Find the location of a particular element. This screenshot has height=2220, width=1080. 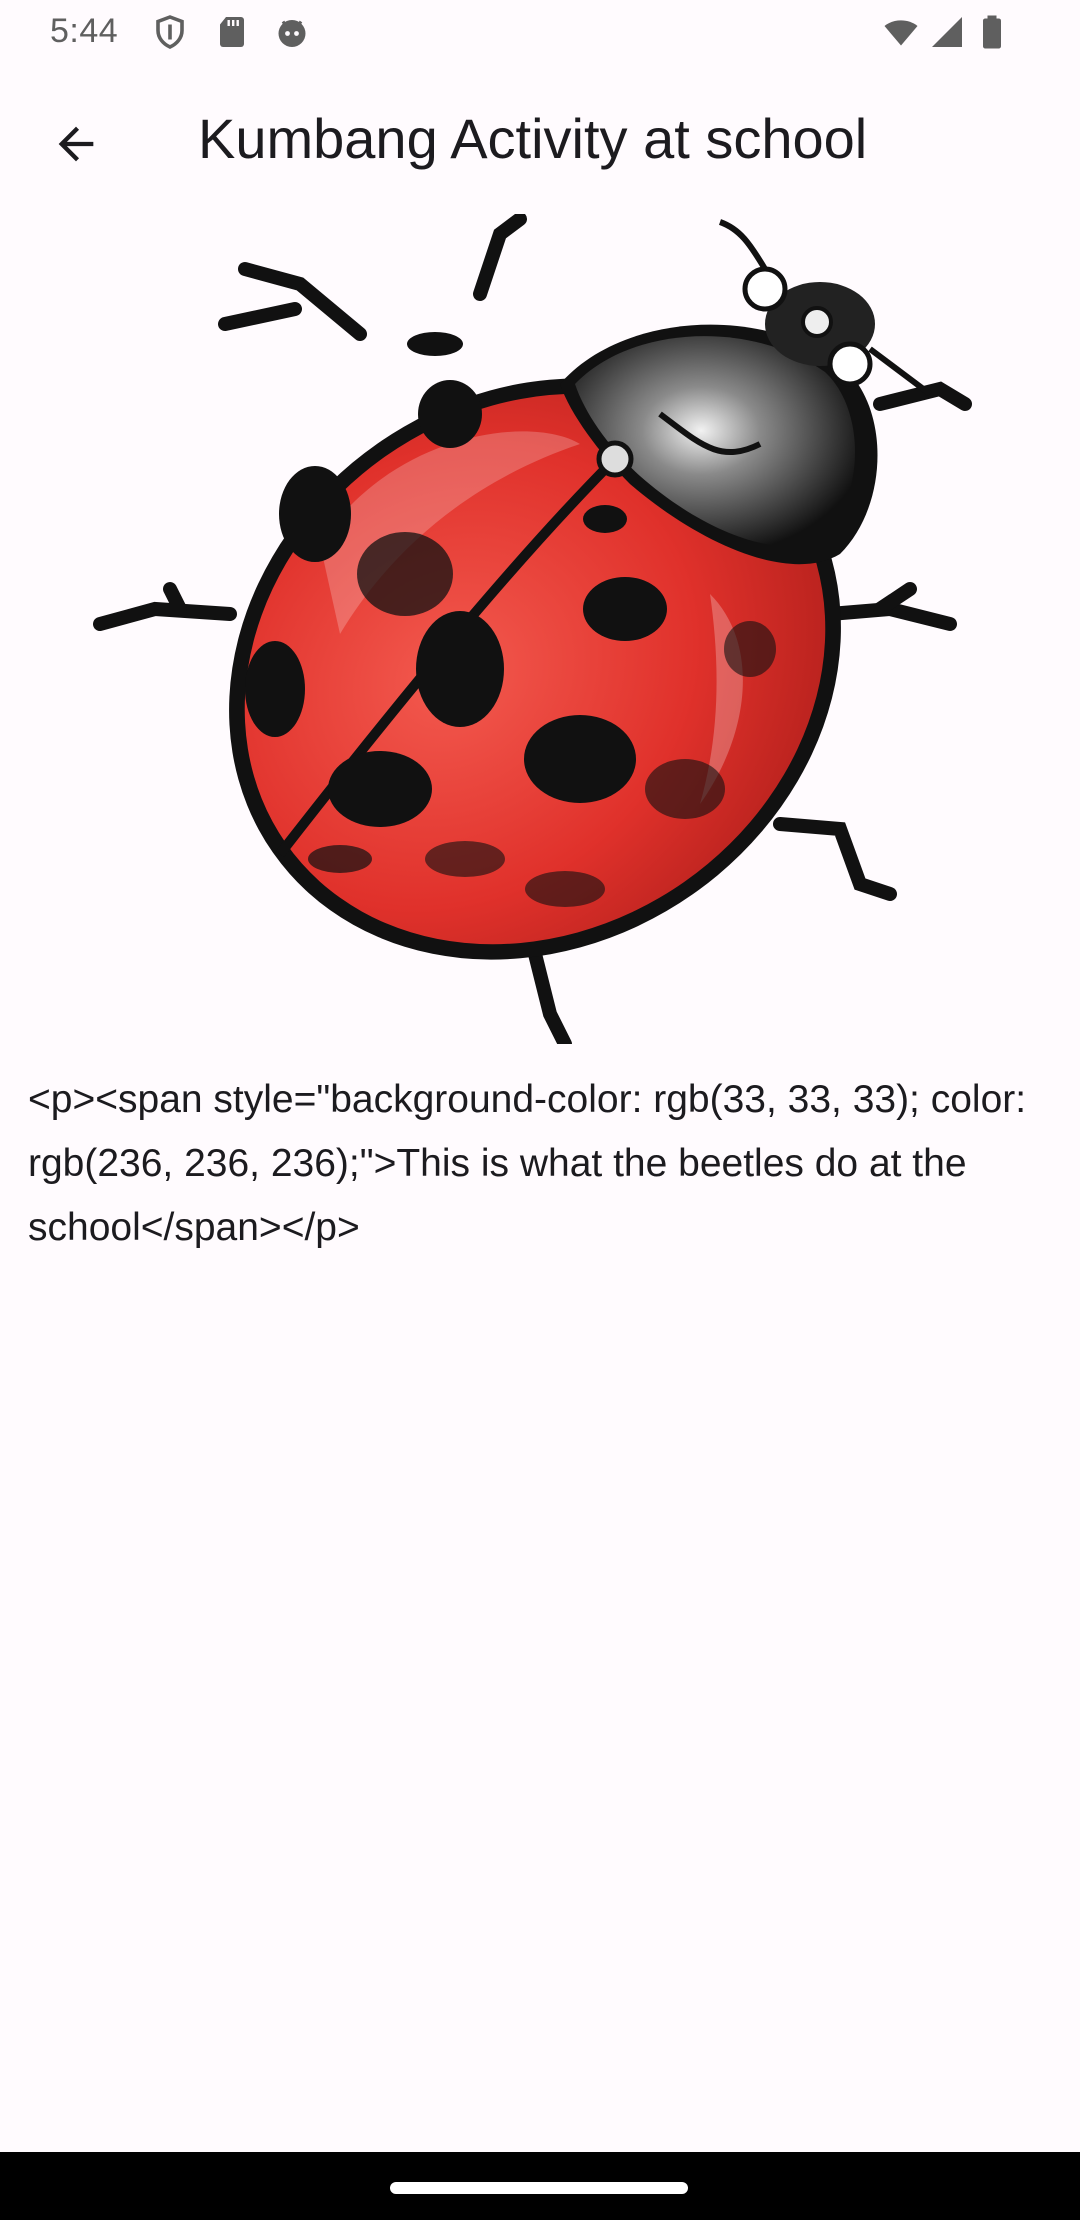

top-app-bar: Kumbang Activity at school is located at coordinates (540, 142).